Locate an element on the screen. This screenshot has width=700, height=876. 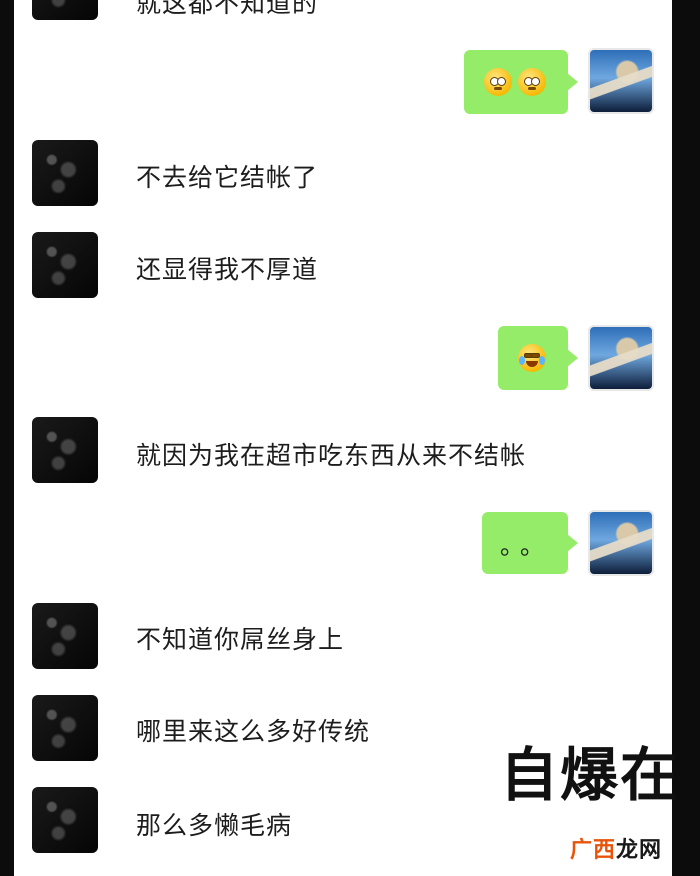
message-text: 。。 is located at coordinates (526, 546).